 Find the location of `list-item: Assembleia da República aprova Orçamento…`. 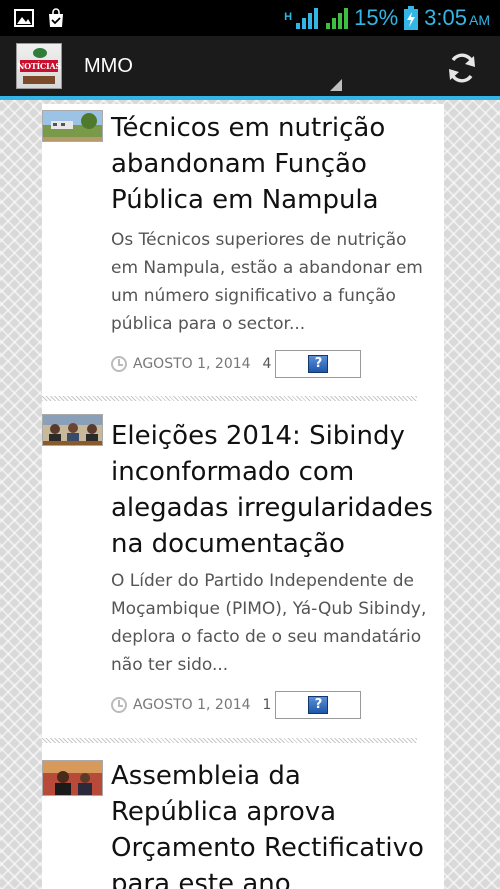

list-item: Assembleia da República aprova Orçamento… is located at coordinates (243, 822).